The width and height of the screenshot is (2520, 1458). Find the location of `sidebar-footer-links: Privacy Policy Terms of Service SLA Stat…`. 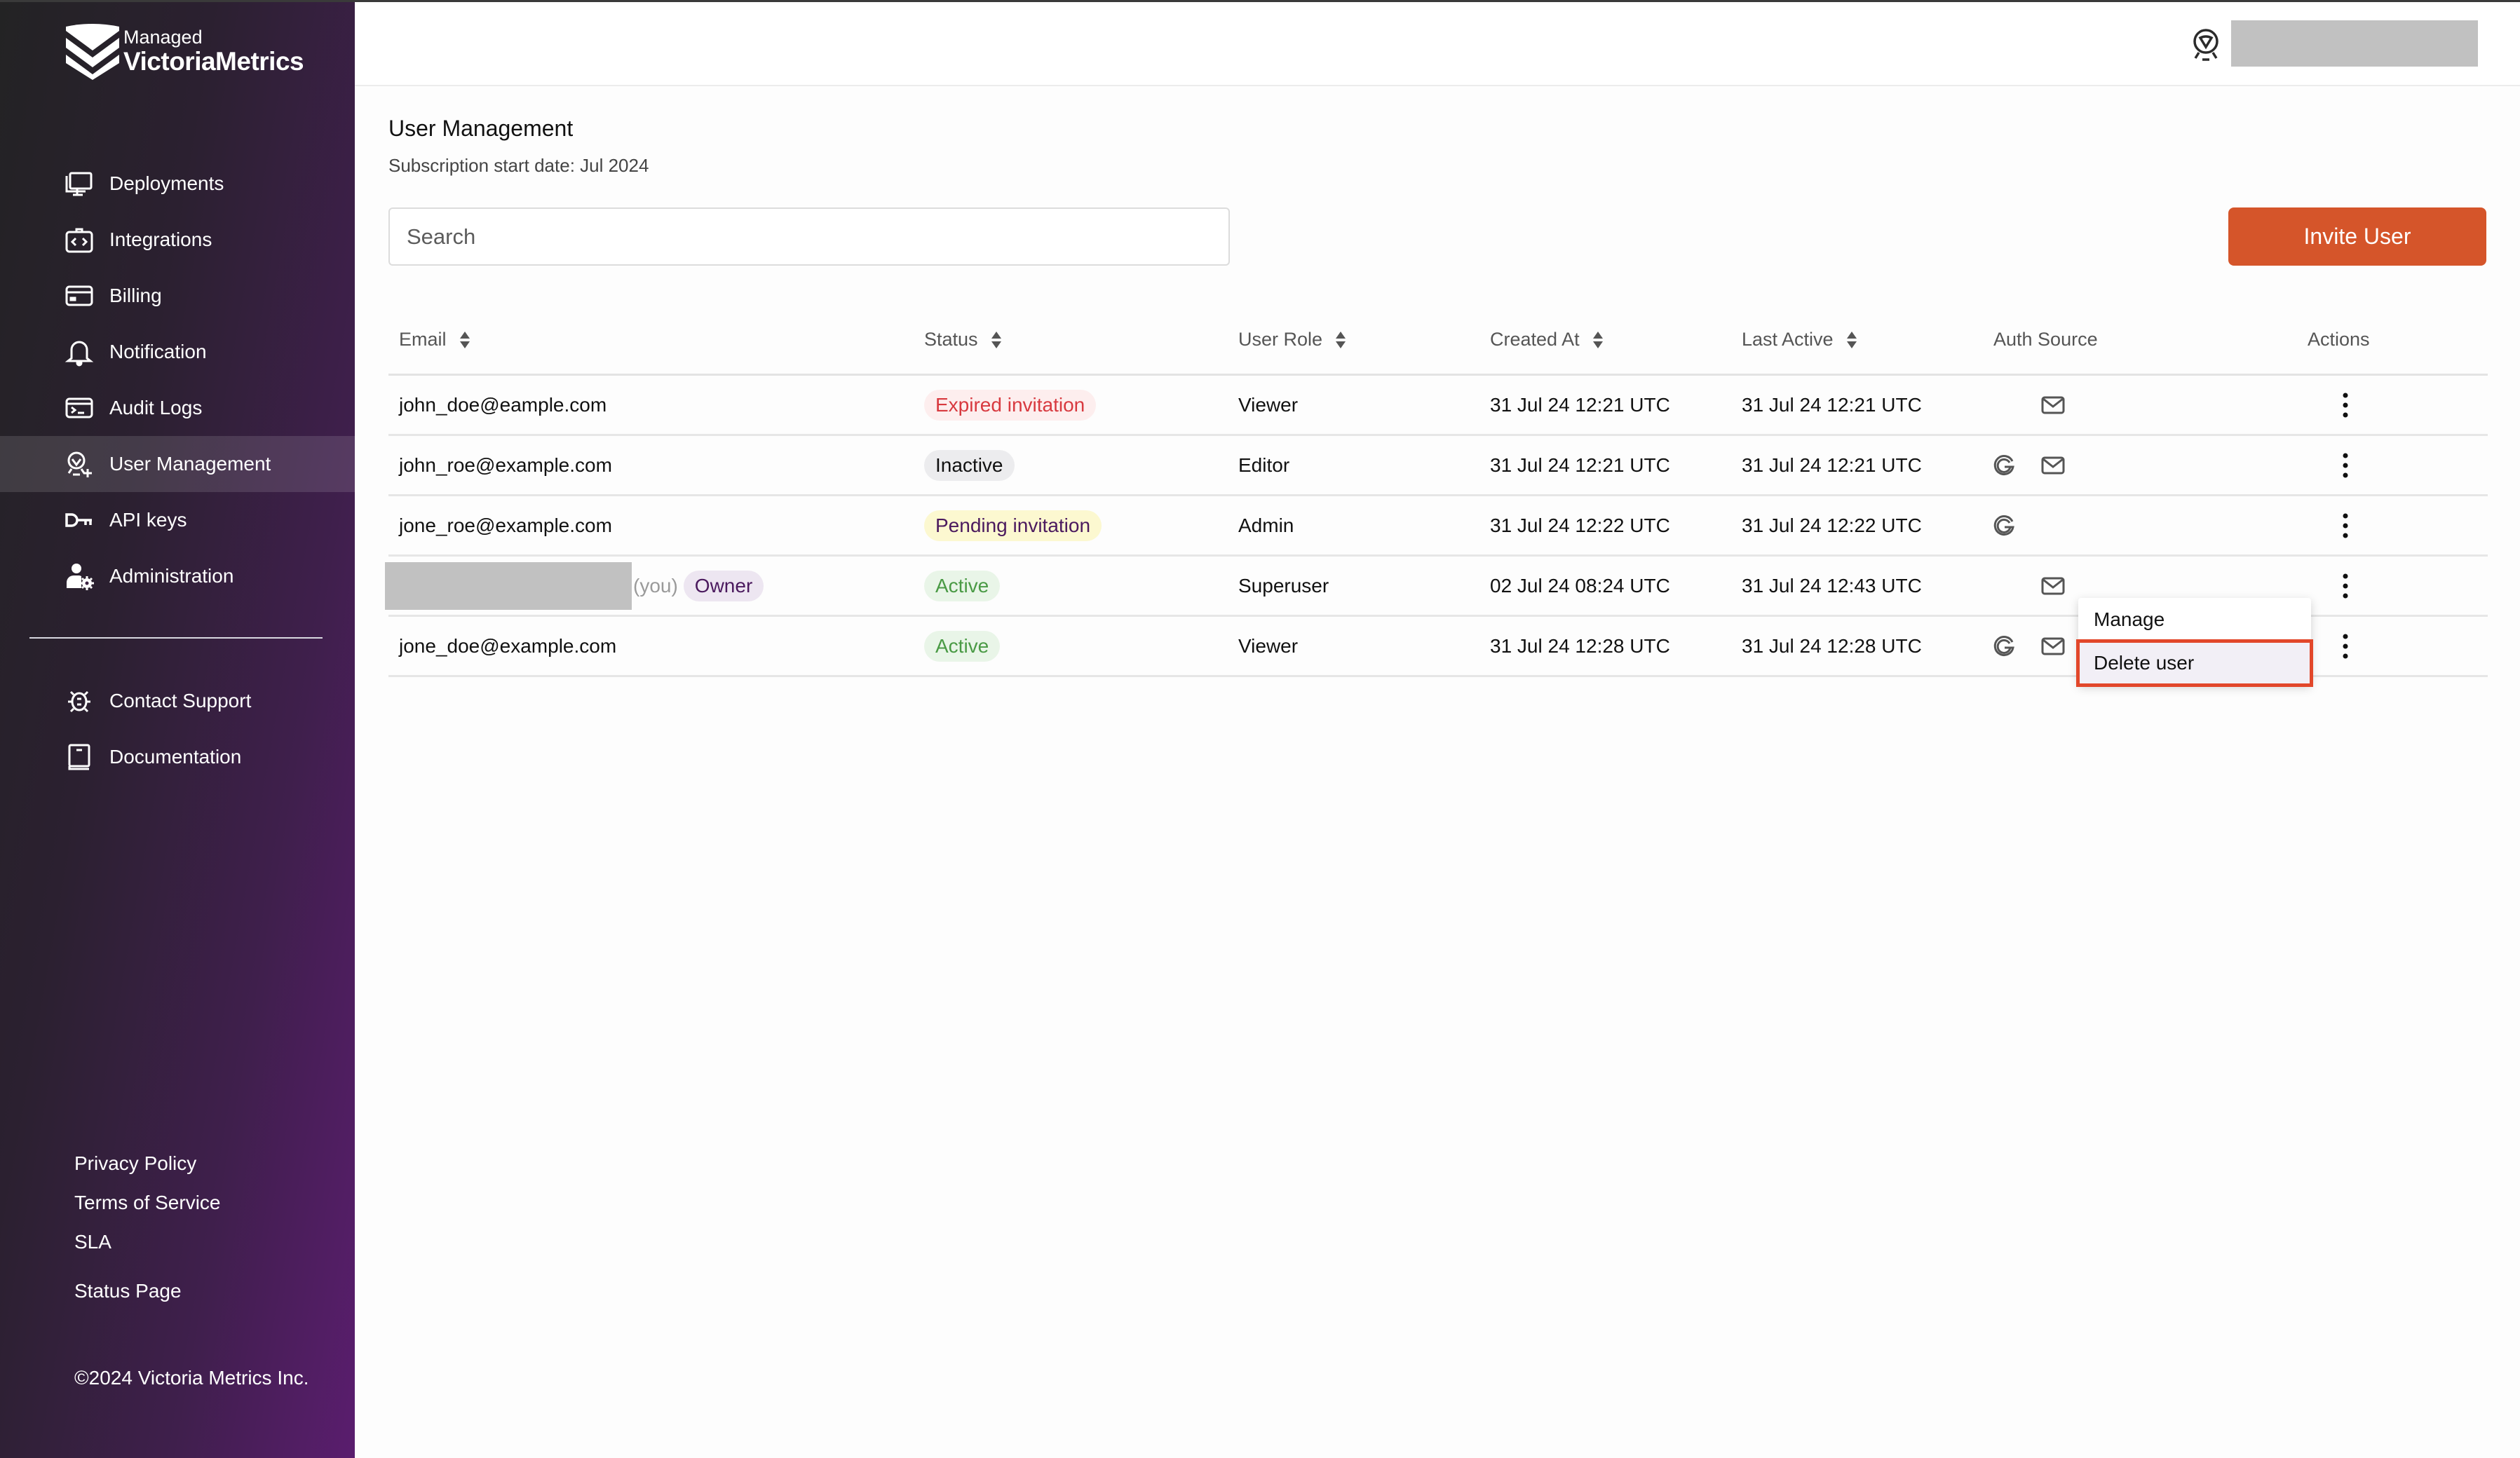

sidebar-footer-links: Privacy Policy Terms of Service SLA Stat… is located at coordinates (147, 1233).